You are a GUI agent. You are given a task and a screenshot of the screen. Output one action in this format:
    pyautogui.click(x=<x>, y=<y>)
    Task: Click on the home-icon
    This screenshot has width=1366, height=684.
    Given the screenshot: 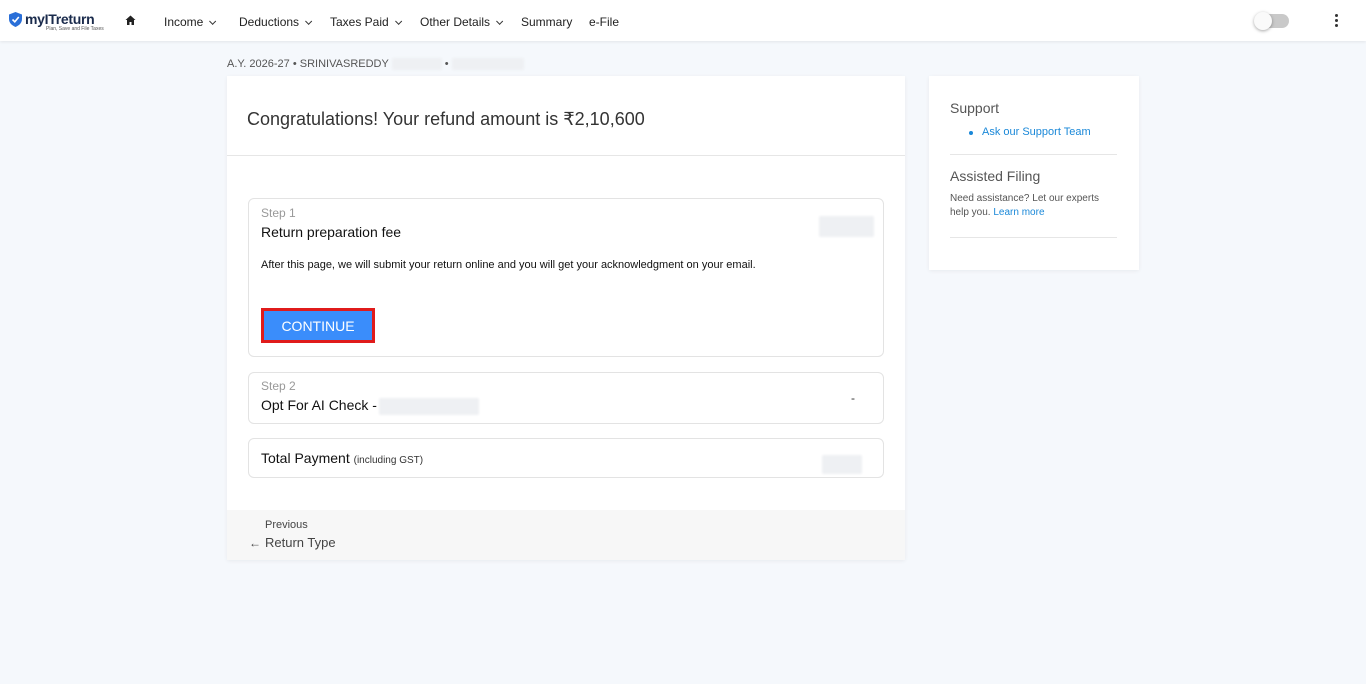 What is the action you would take?
    pyautogui.click(x=130, y=20)
    